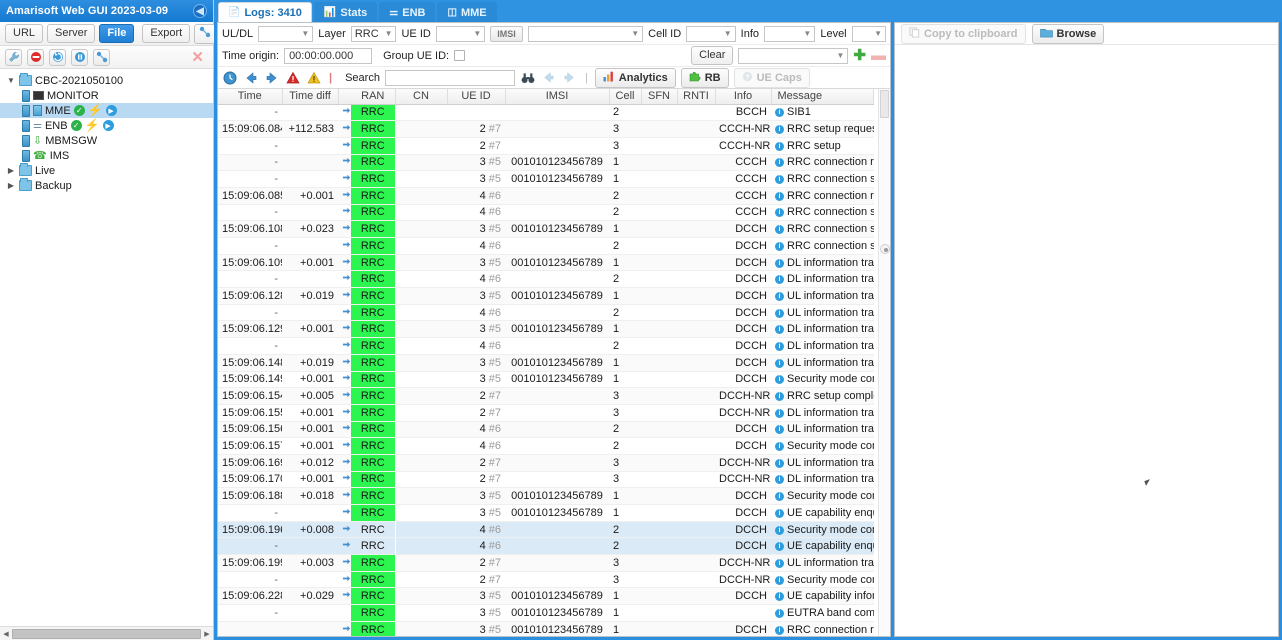 The height and width of the screenshot is (640, 1282). What do you see at coordinates (106, 95) in the screenshot?
I see `tree-item-monitor: MONITOR` at bounding box center [106, 95].